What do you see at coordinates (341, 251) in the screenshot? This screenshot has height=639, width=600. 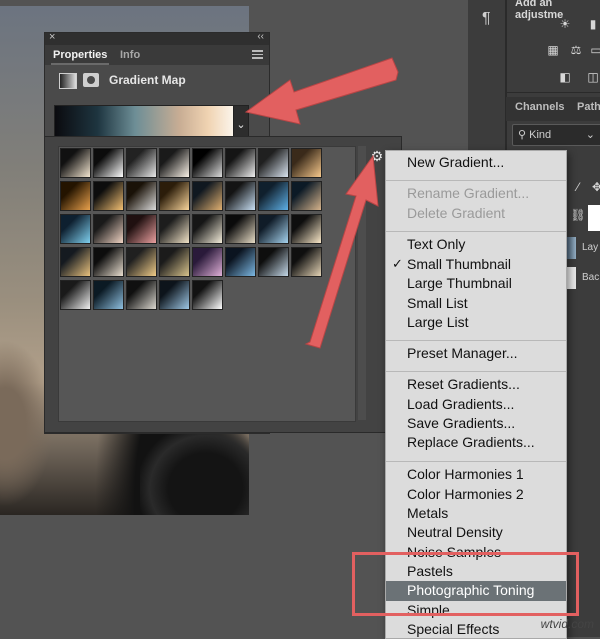 I see `arrow-to-gear` at bounding box center [341, 251].